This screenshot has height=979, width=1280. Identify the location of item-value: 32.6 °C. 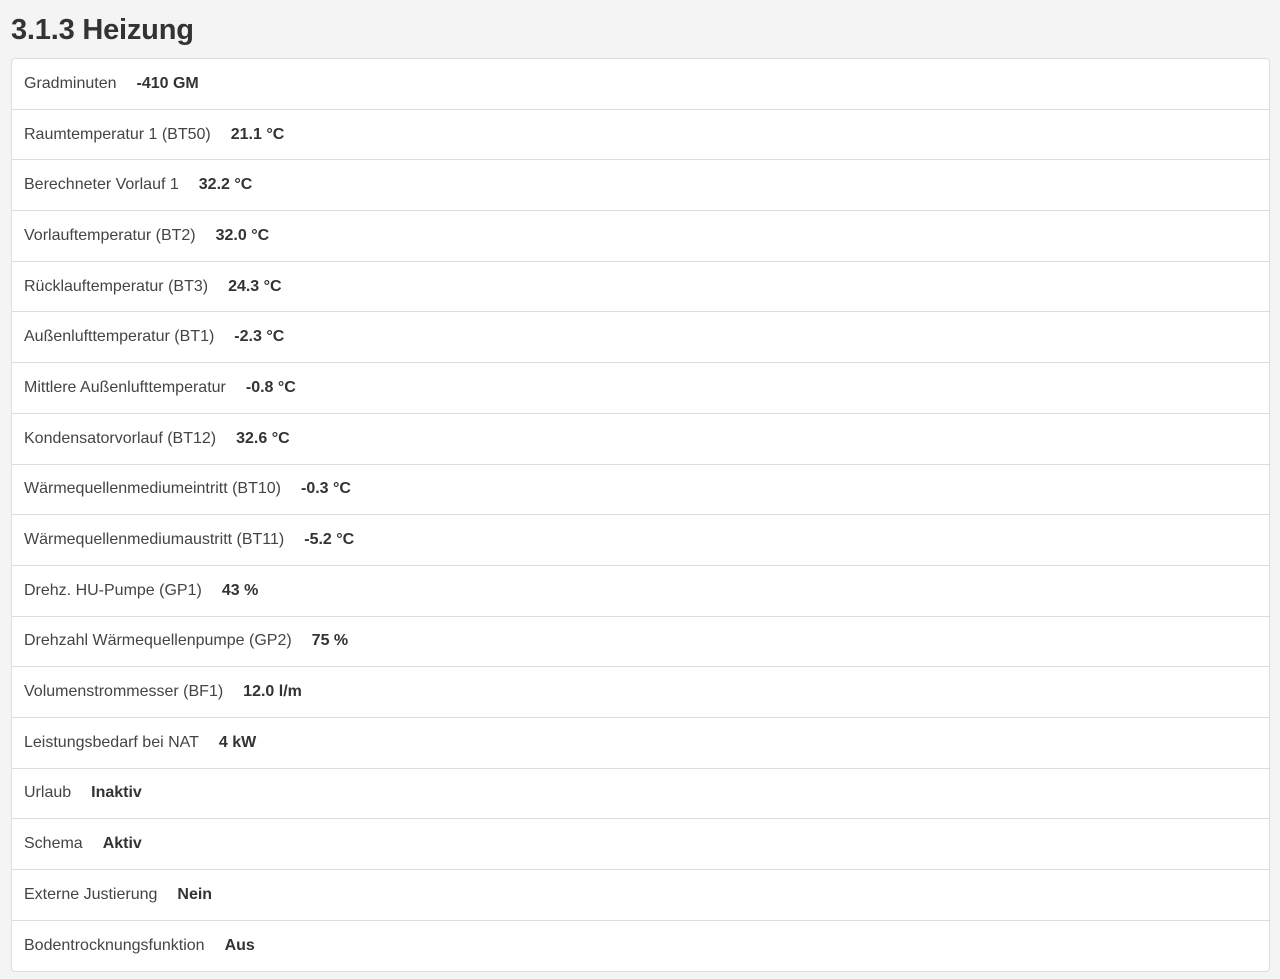
(263, 438).